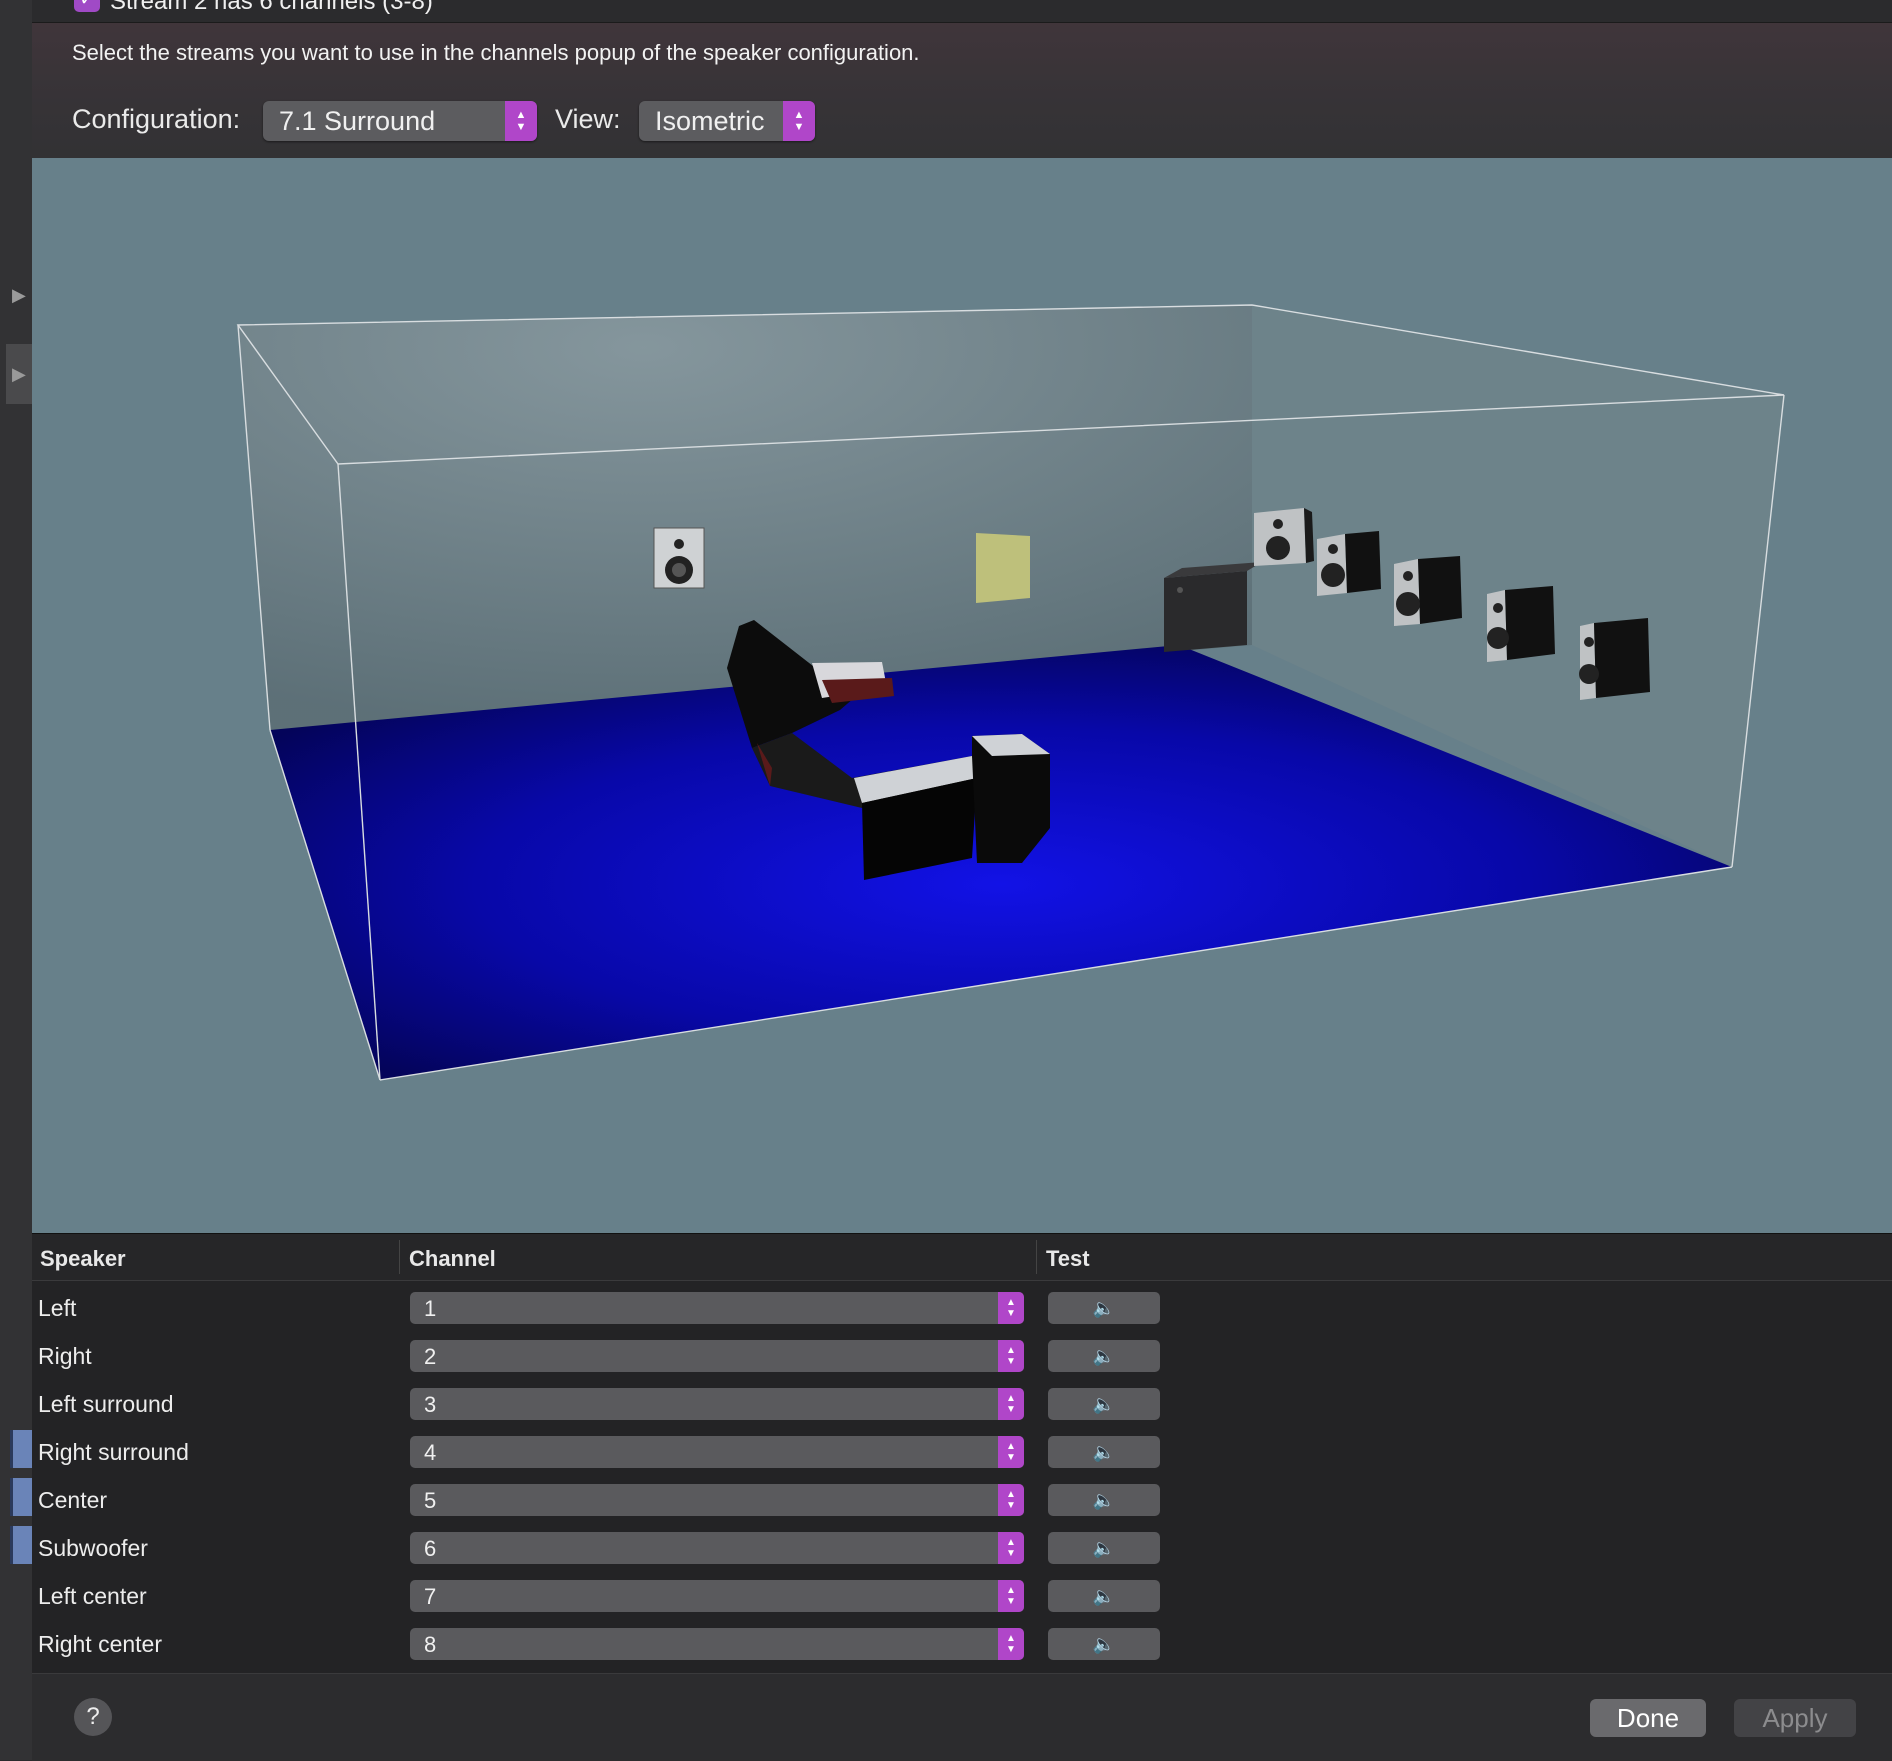  What do you see at coordinates (962, 1257) in the screenshot?
I see `table-header: Speaker Channel Test` at bounding box center [962, 1257].